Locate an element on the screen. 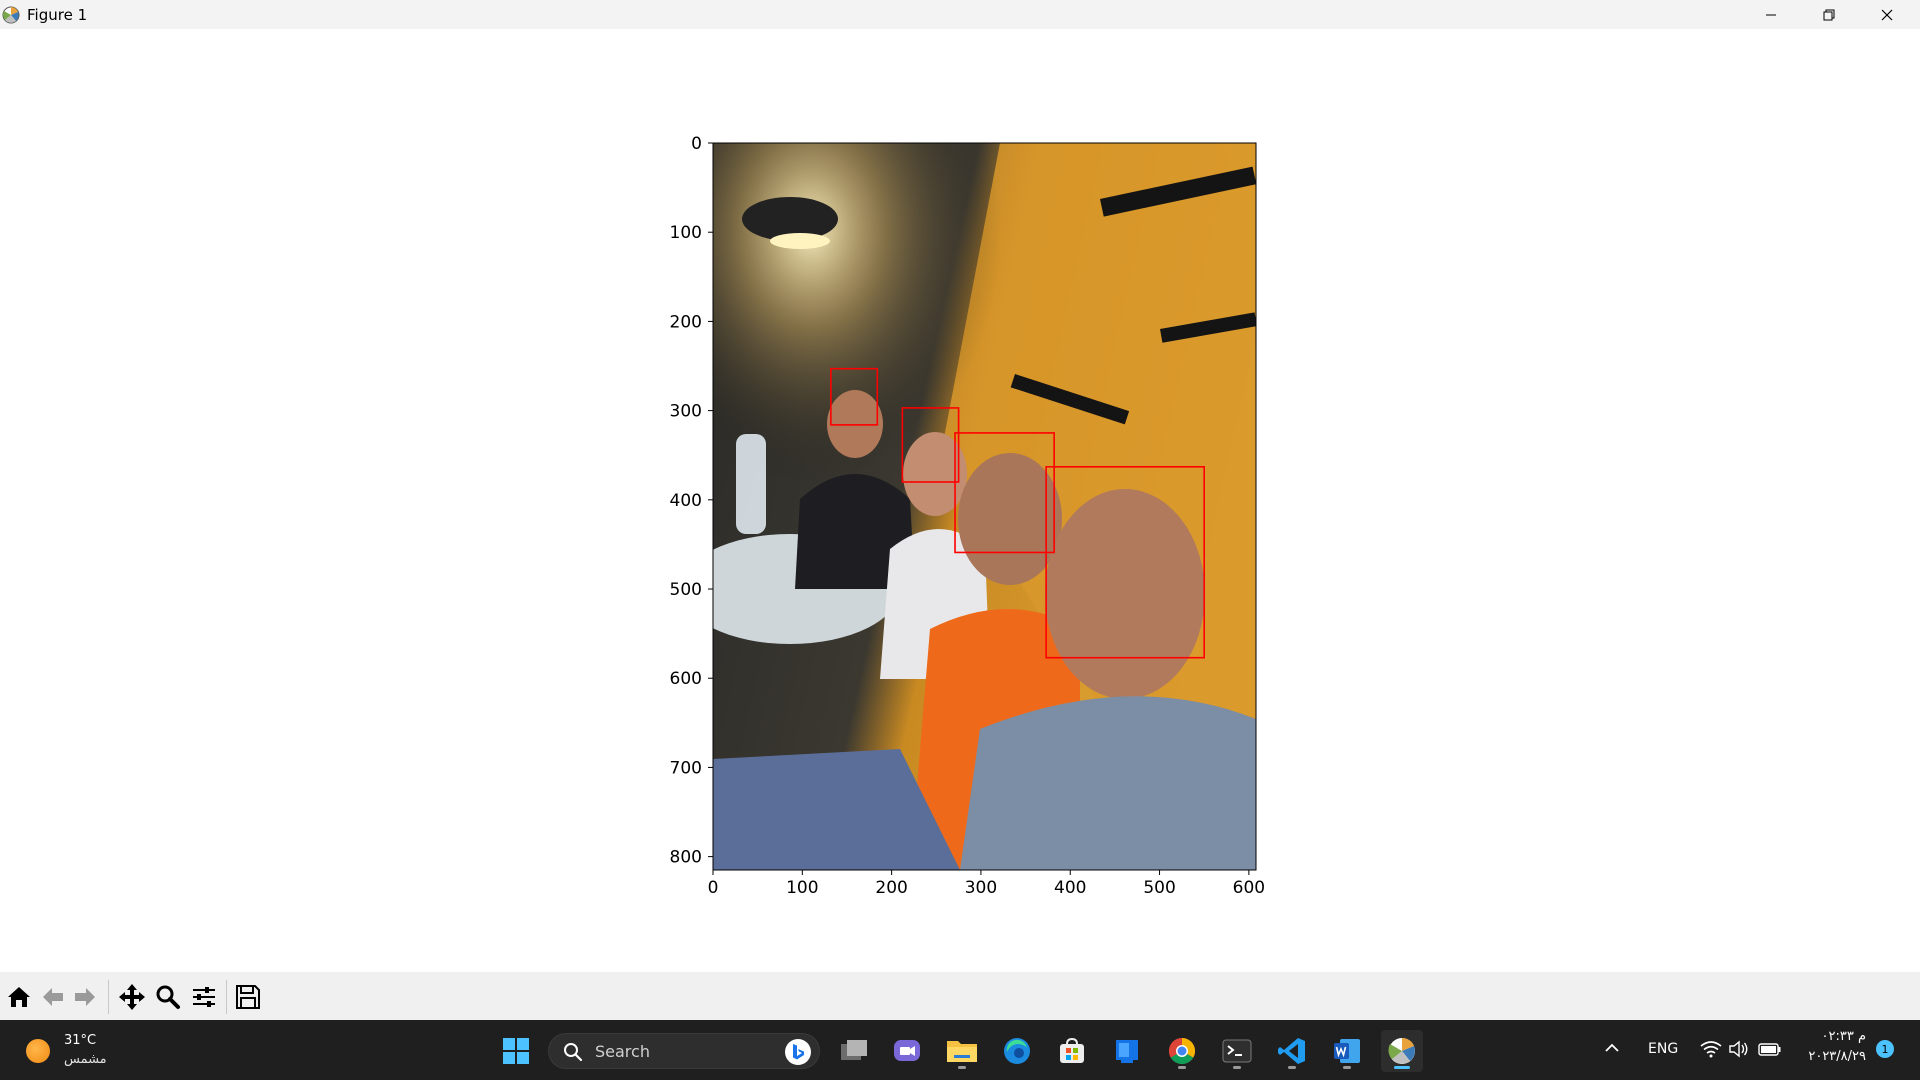 The width and height of the screenshot is (1920, 1080). pan-button is located at coordinates (132, 997).